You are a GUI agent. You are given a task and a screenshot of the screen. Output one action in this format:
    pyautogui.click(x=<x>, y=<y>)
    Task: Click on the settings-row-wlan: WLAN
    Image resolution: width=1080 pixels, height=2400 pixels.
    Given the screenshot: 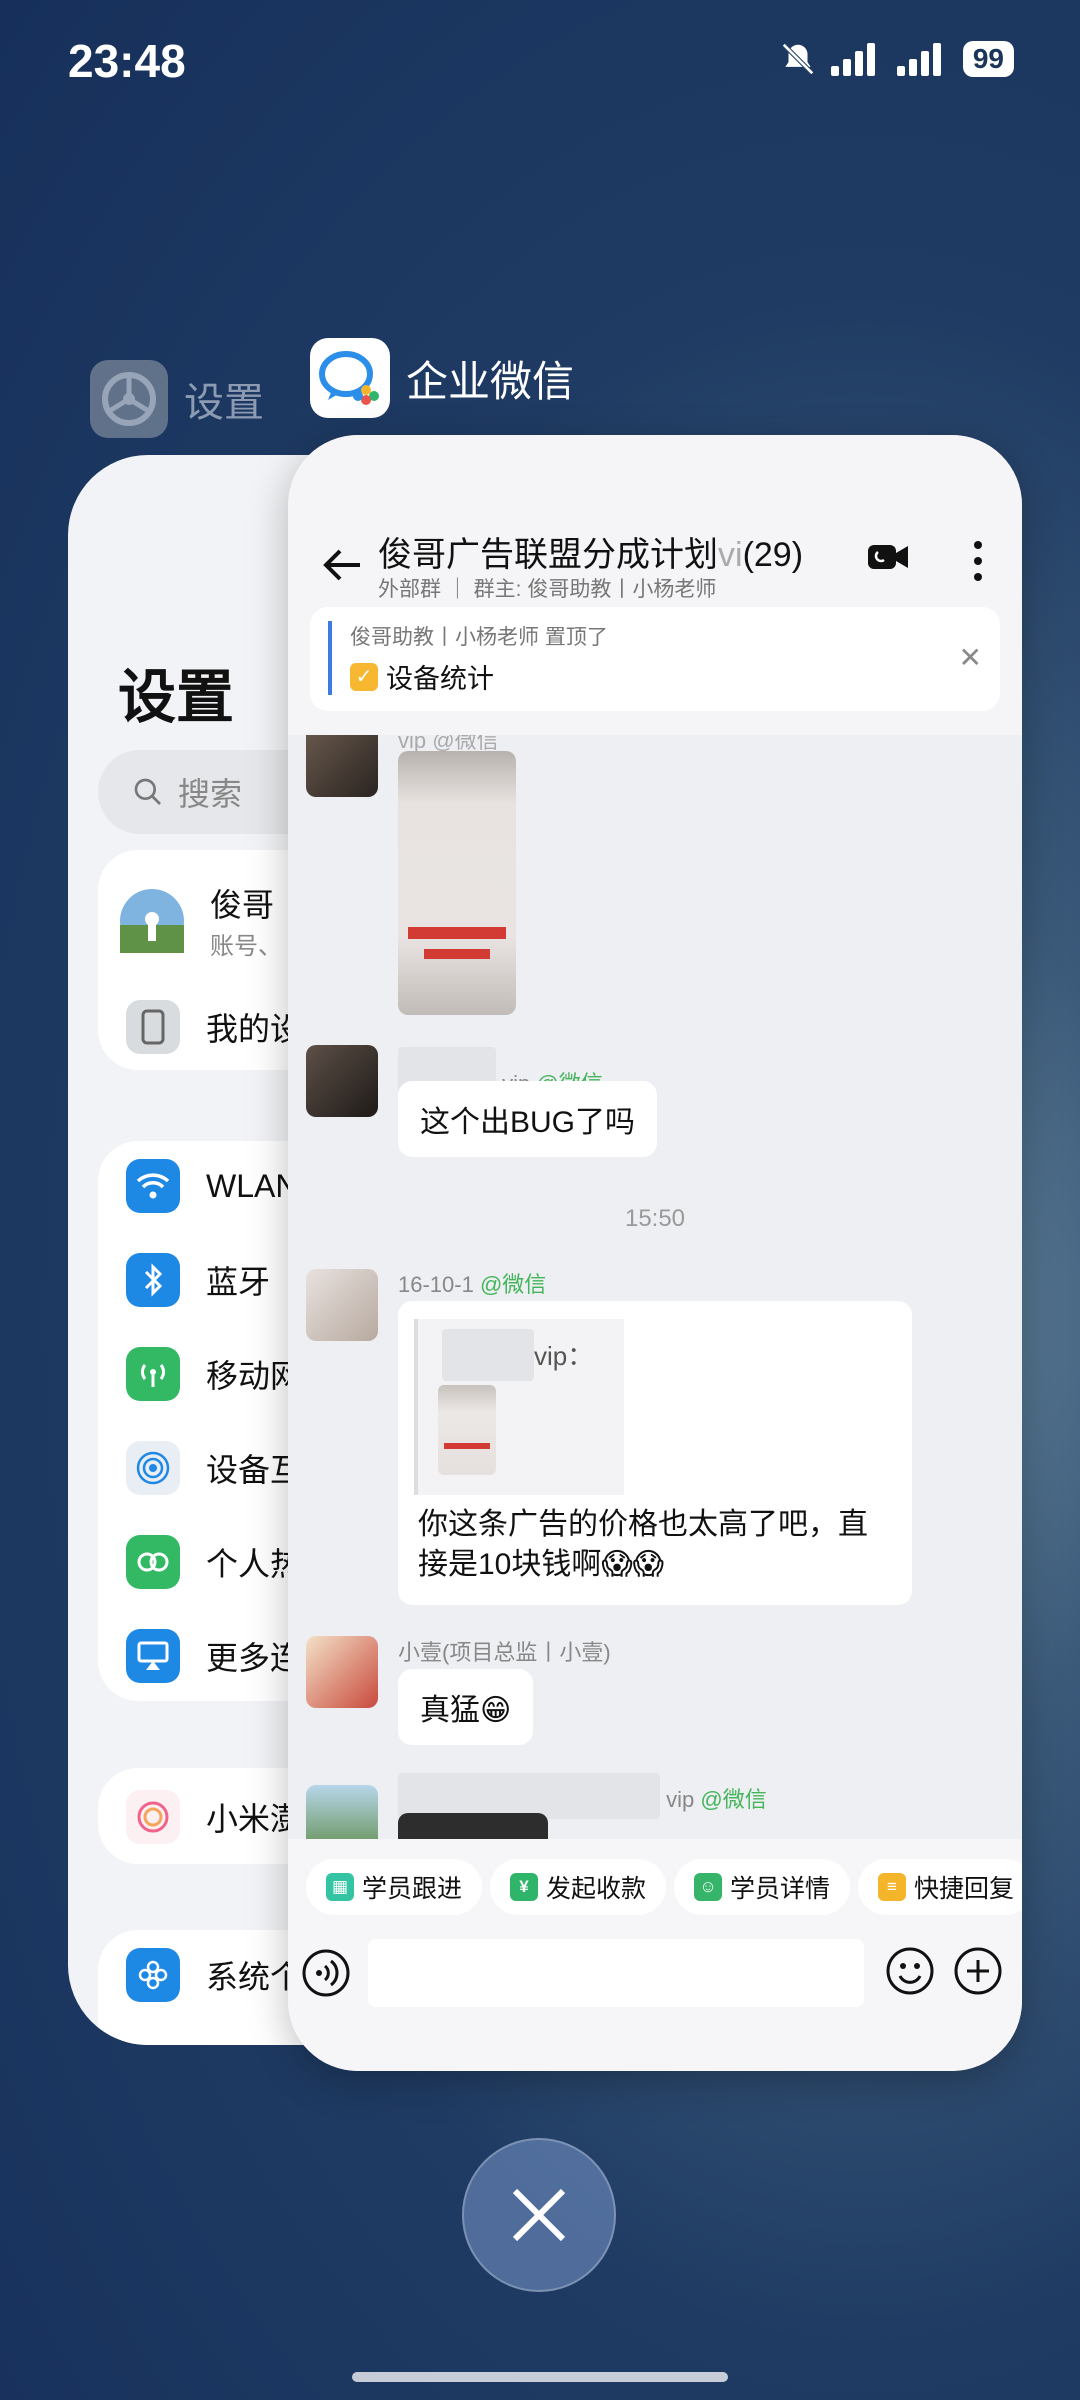 What is the action you would take?
    pyautogui.click(x=212, y=1186)
    